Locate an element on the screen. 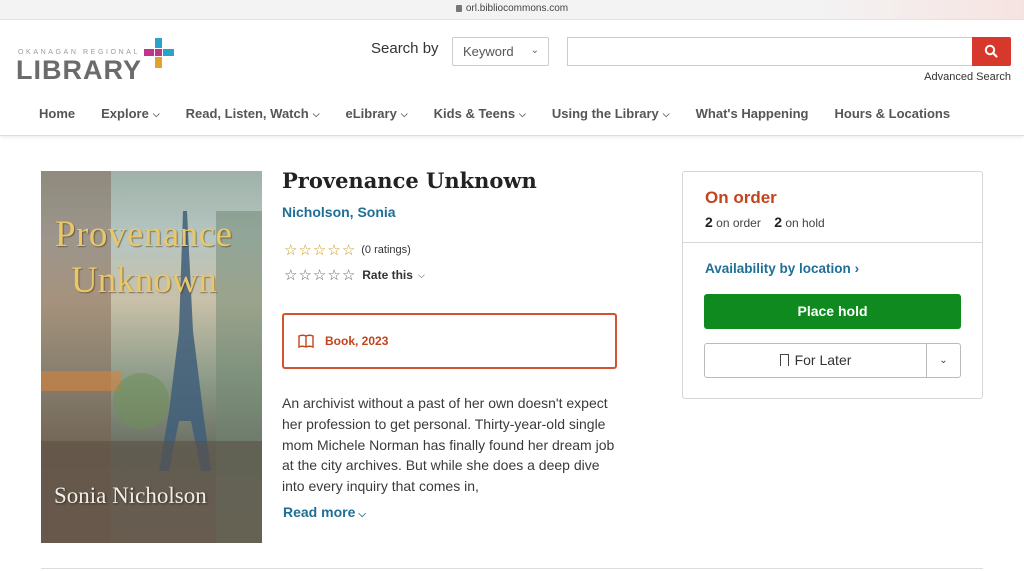 The height and width of the screenshot is (571, 1024). chevron-right-icon: › is located at coordinates (857, 268).